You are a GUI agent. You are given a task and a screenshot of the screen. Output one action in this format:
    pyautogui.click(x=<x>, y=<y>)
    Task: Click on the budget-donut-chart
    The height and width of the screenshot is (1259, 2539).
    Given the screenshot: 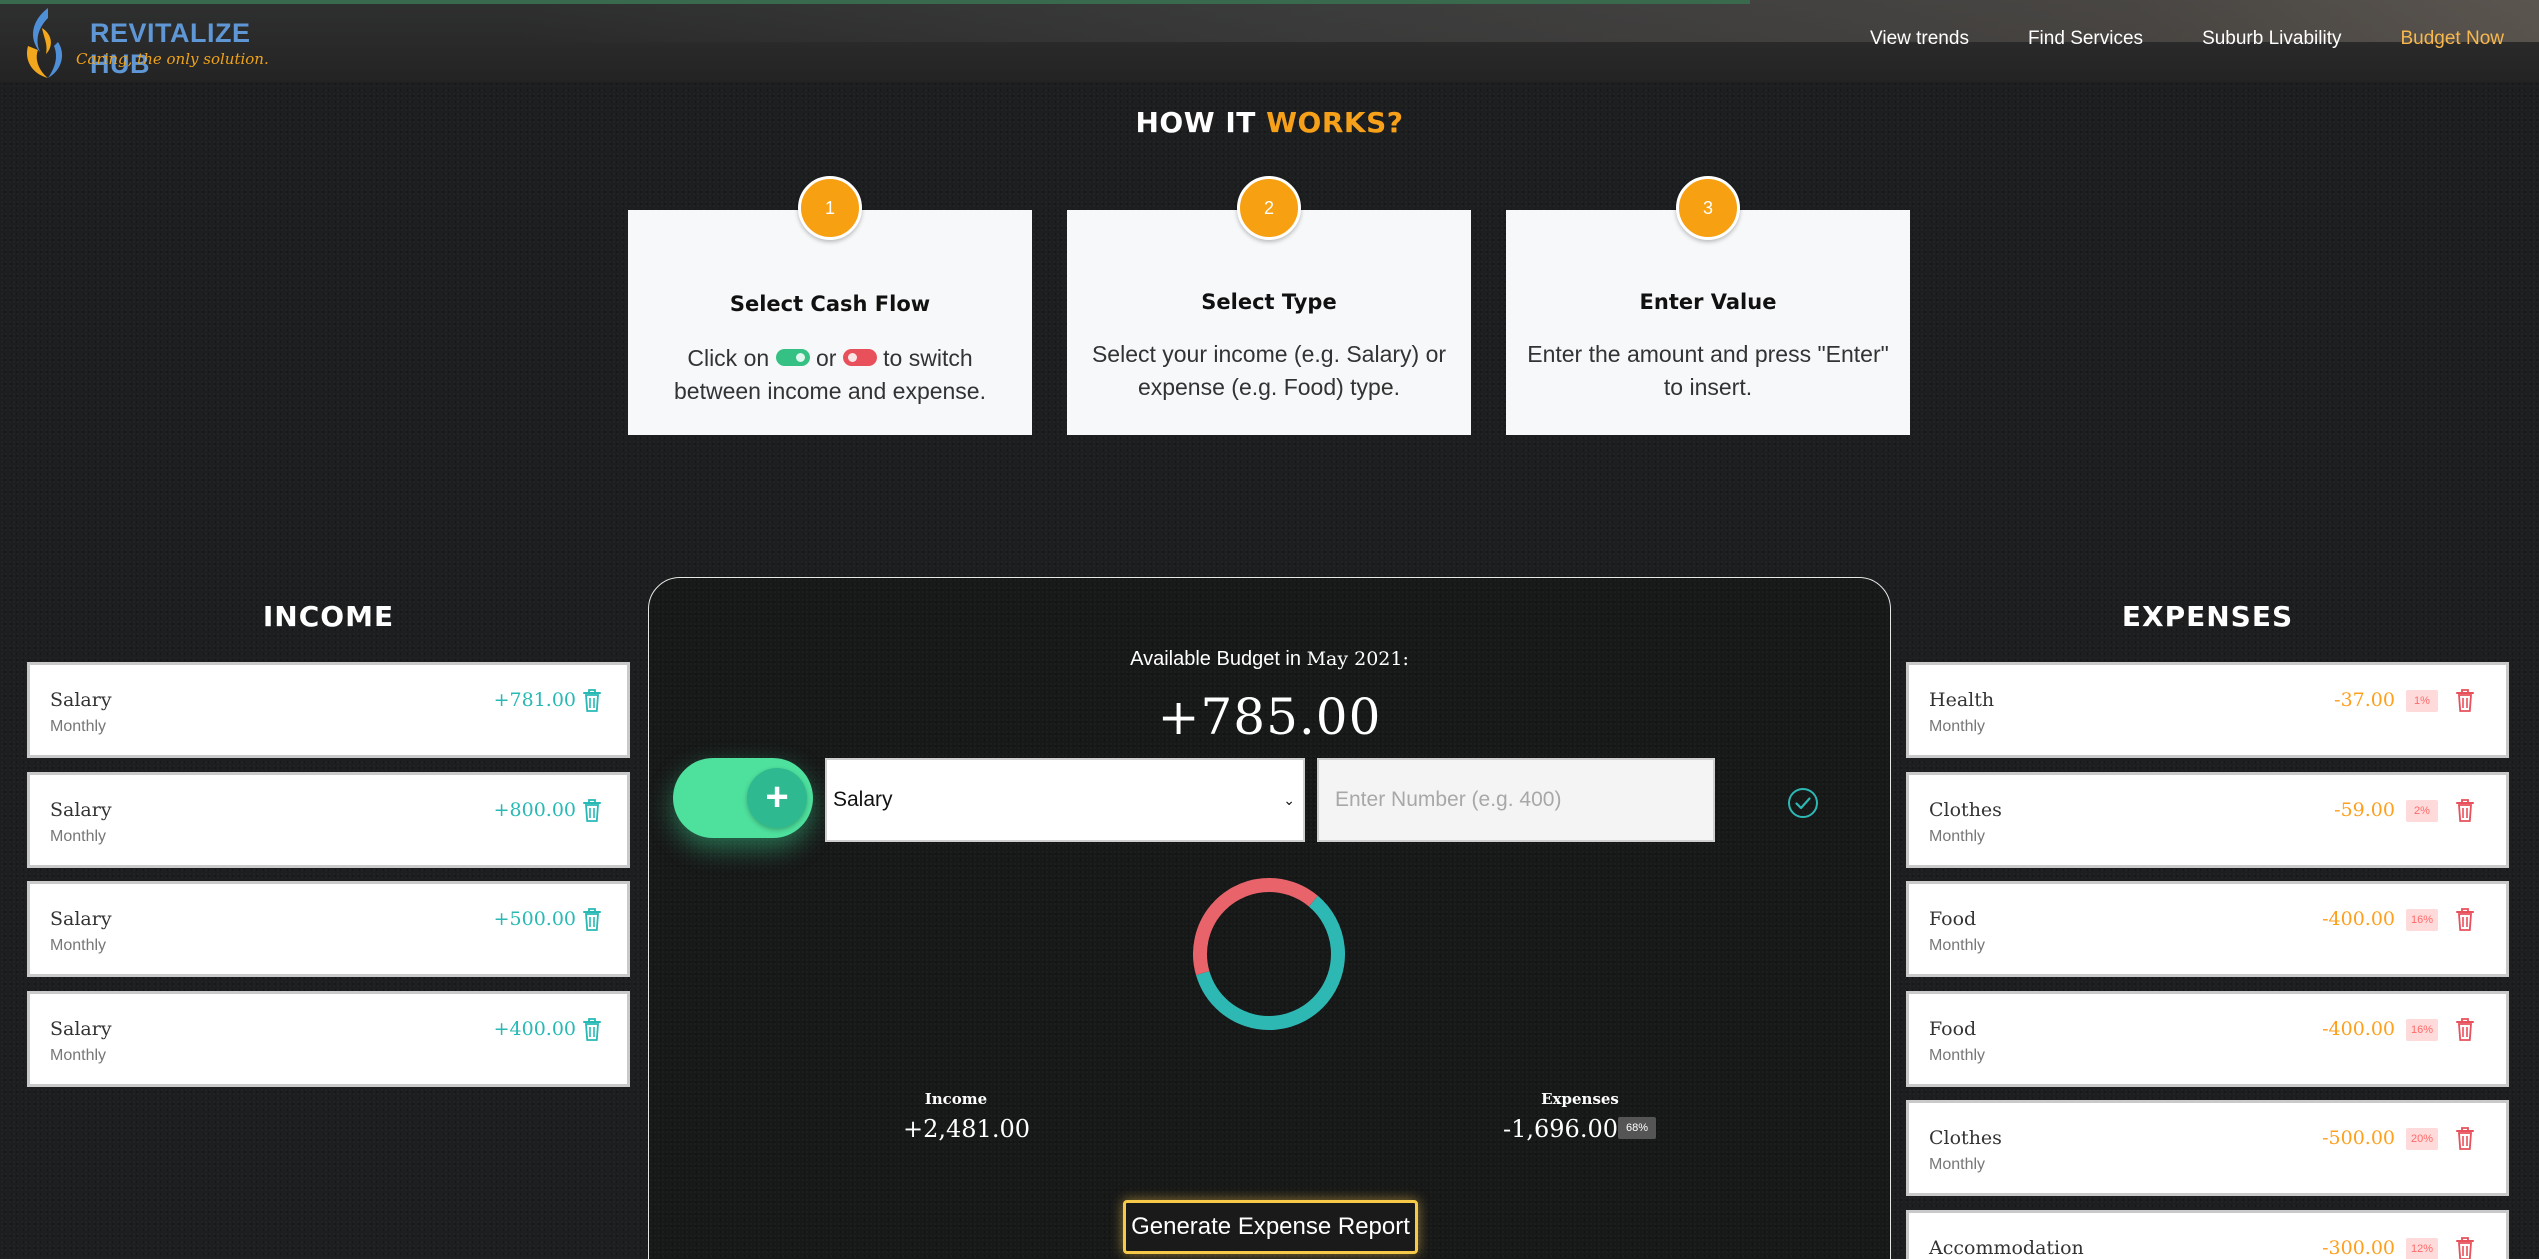 What is the action you would take?
    pyautogui.click(x=1269, y=954)
    